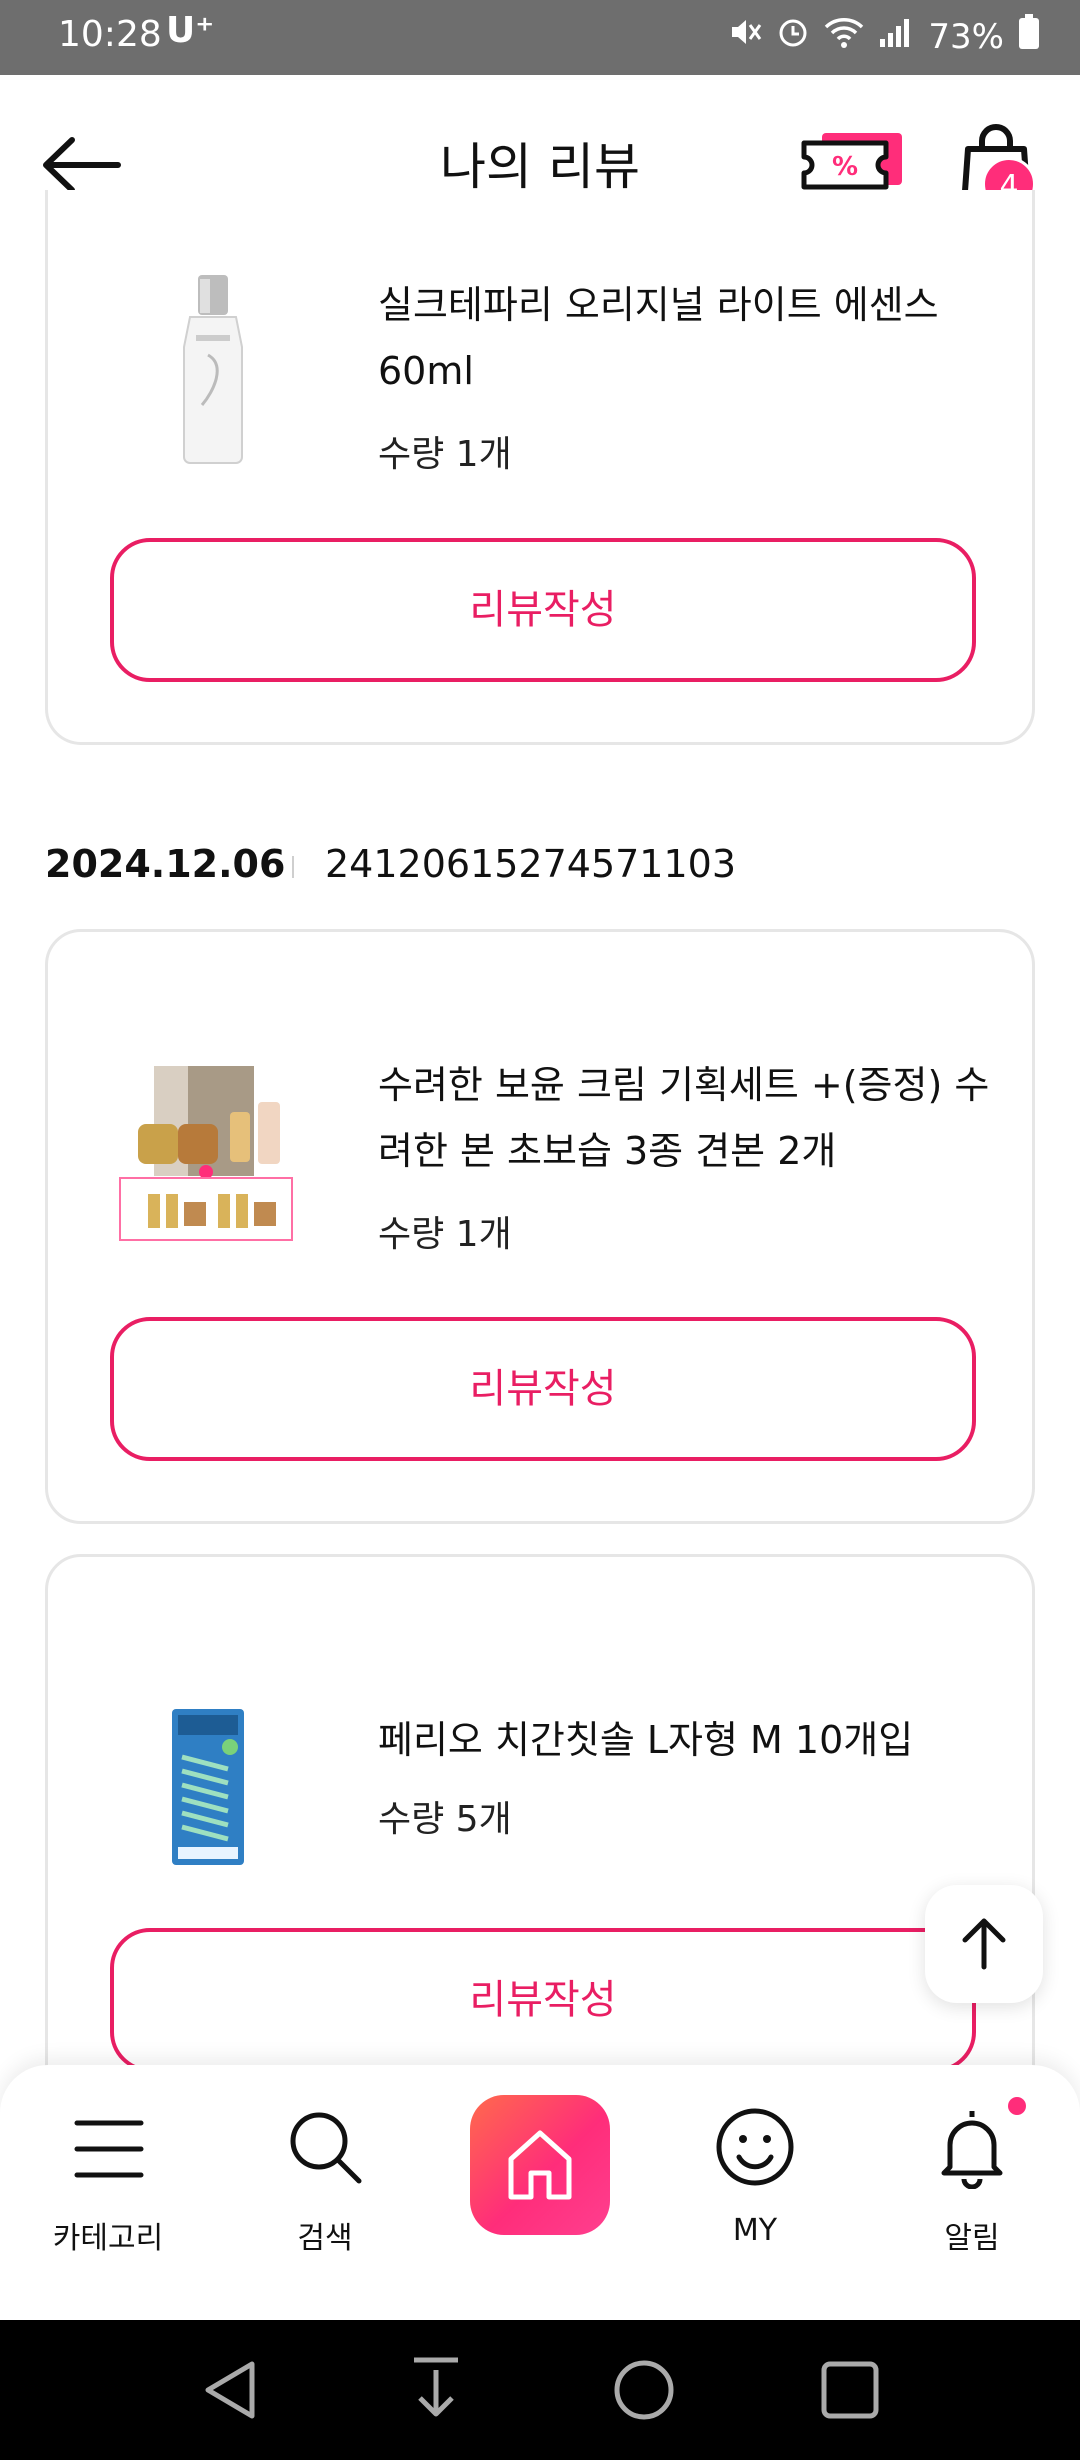 This screenshot has height=2460, width=1080. Describe the element at coordinates (109, 2149) in the screenshot. I see `menu-icon` at that location.